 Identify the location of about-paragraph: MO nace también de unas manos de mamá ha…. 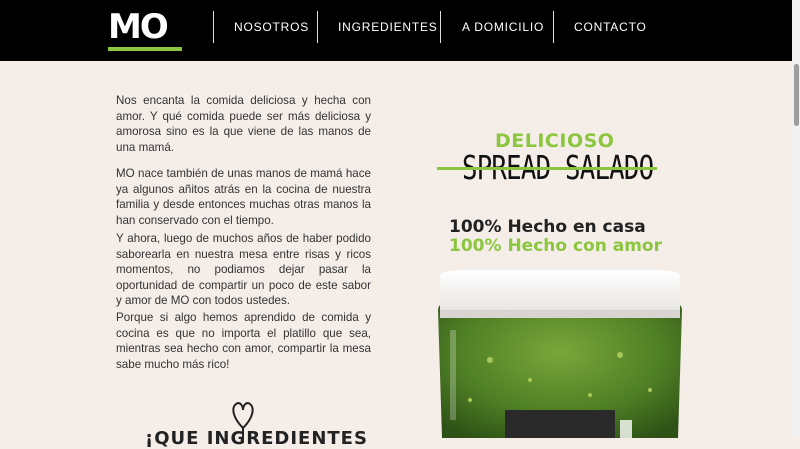
(243, 197).